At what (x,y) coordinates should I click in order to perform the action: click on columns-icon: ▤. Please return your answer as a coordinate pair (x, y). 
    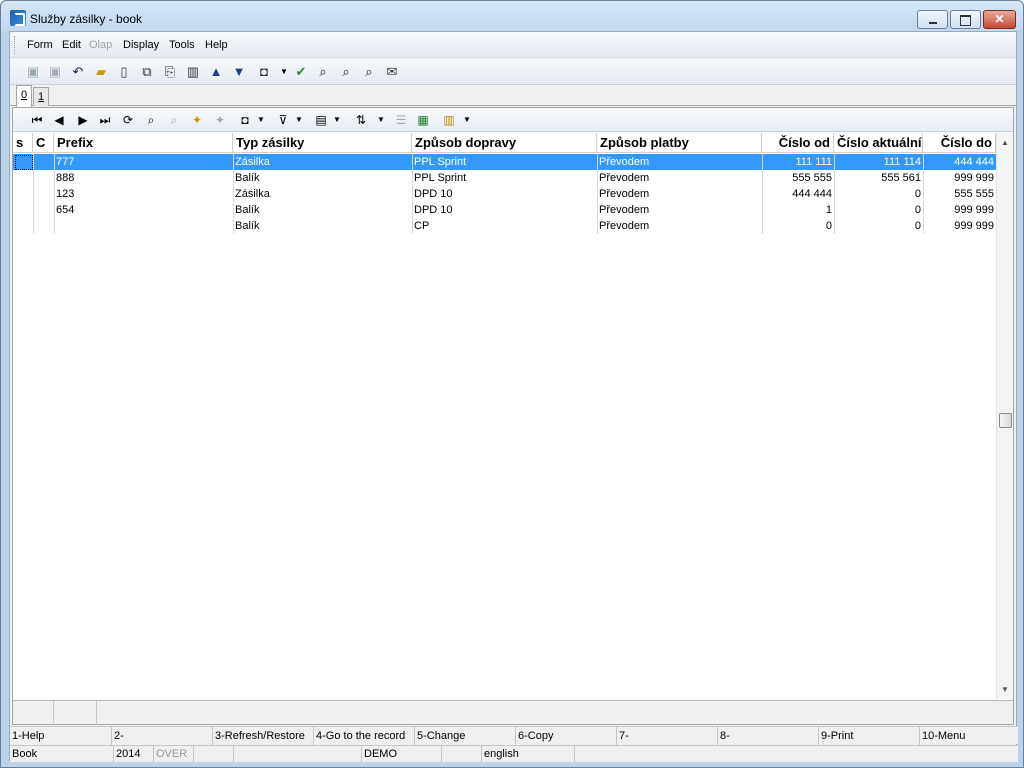
    Looking at the image, I should click on (321, 120).